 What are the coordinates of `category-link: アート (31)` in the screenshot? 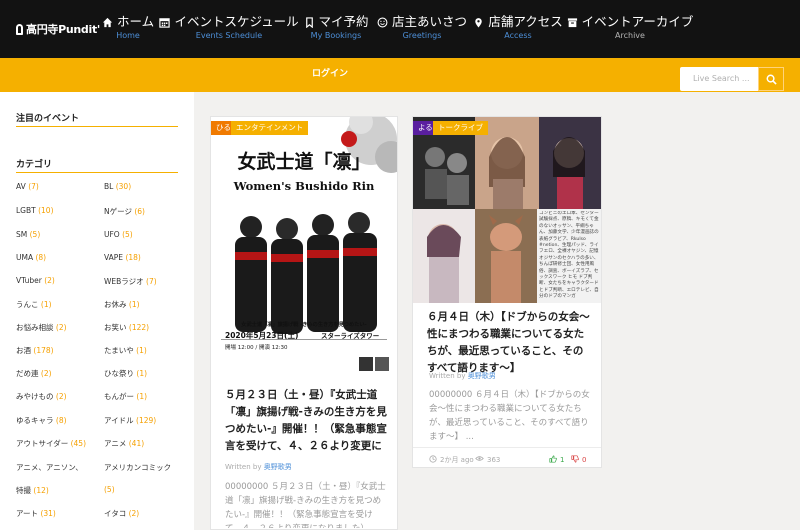 It's located at (36, 513).